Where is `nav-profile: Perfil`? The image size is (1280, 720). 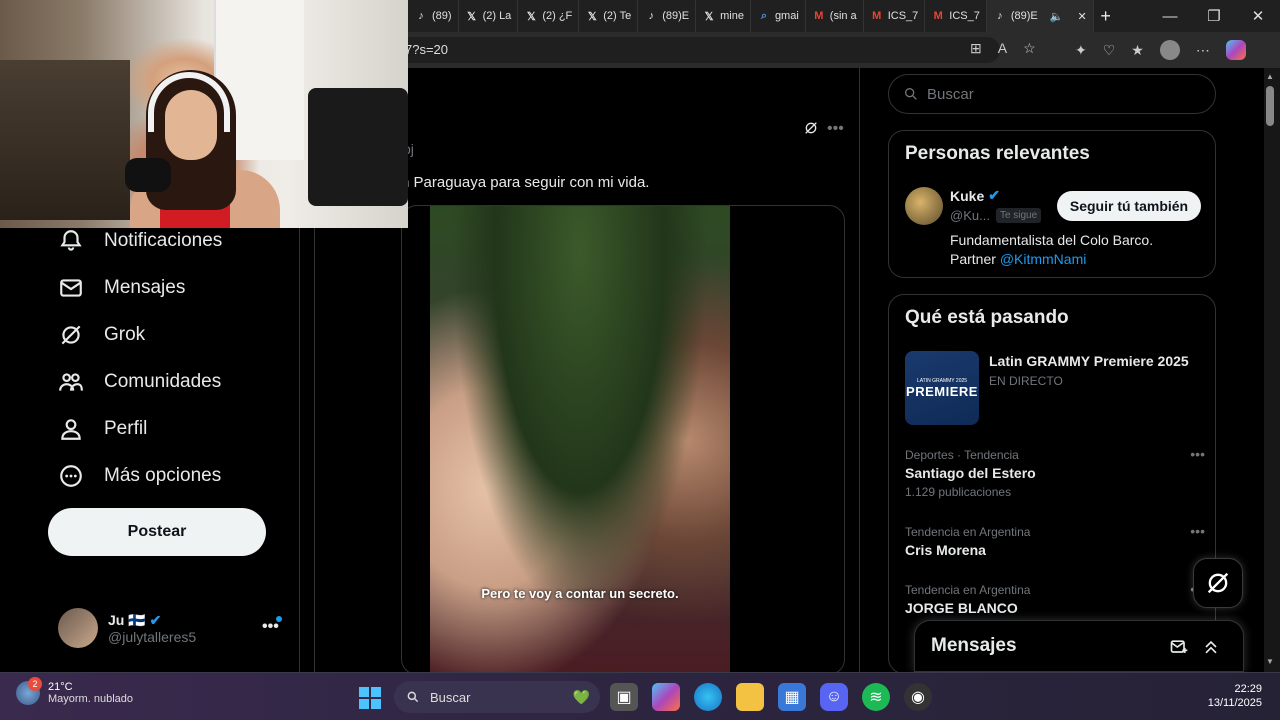
nav-profile: Perfil is located at coordinates (102, 429).